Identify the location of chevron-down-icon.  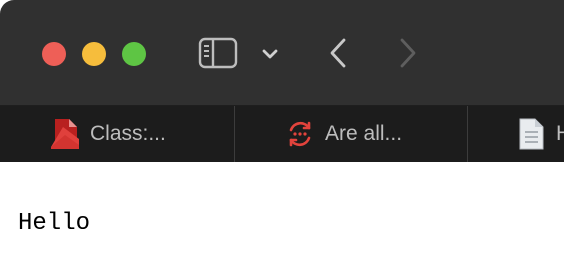
(270, 54).